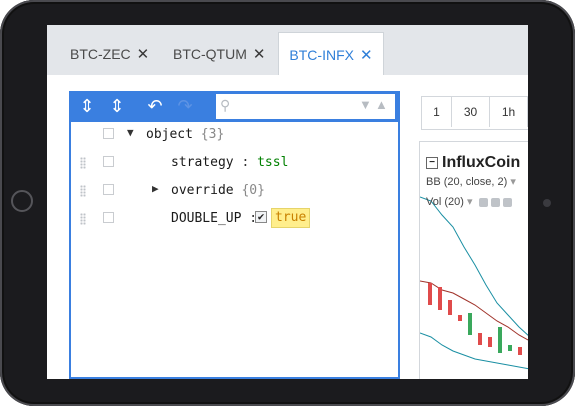 This screenshot has width=575, height=406. What do you see at coordinates (234, 135) in the screenshot?
I see `tree-row-root: ▼ object {3}` at bounding box center [234, 135].